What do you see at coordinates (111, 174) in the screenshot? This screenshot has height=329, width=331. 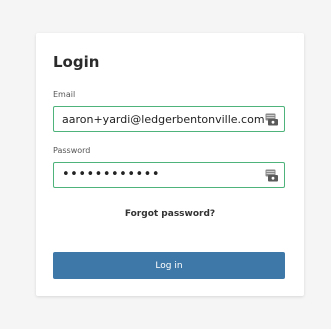 I see `password-value: ••••••••••••` at bounding box center [111, 174].